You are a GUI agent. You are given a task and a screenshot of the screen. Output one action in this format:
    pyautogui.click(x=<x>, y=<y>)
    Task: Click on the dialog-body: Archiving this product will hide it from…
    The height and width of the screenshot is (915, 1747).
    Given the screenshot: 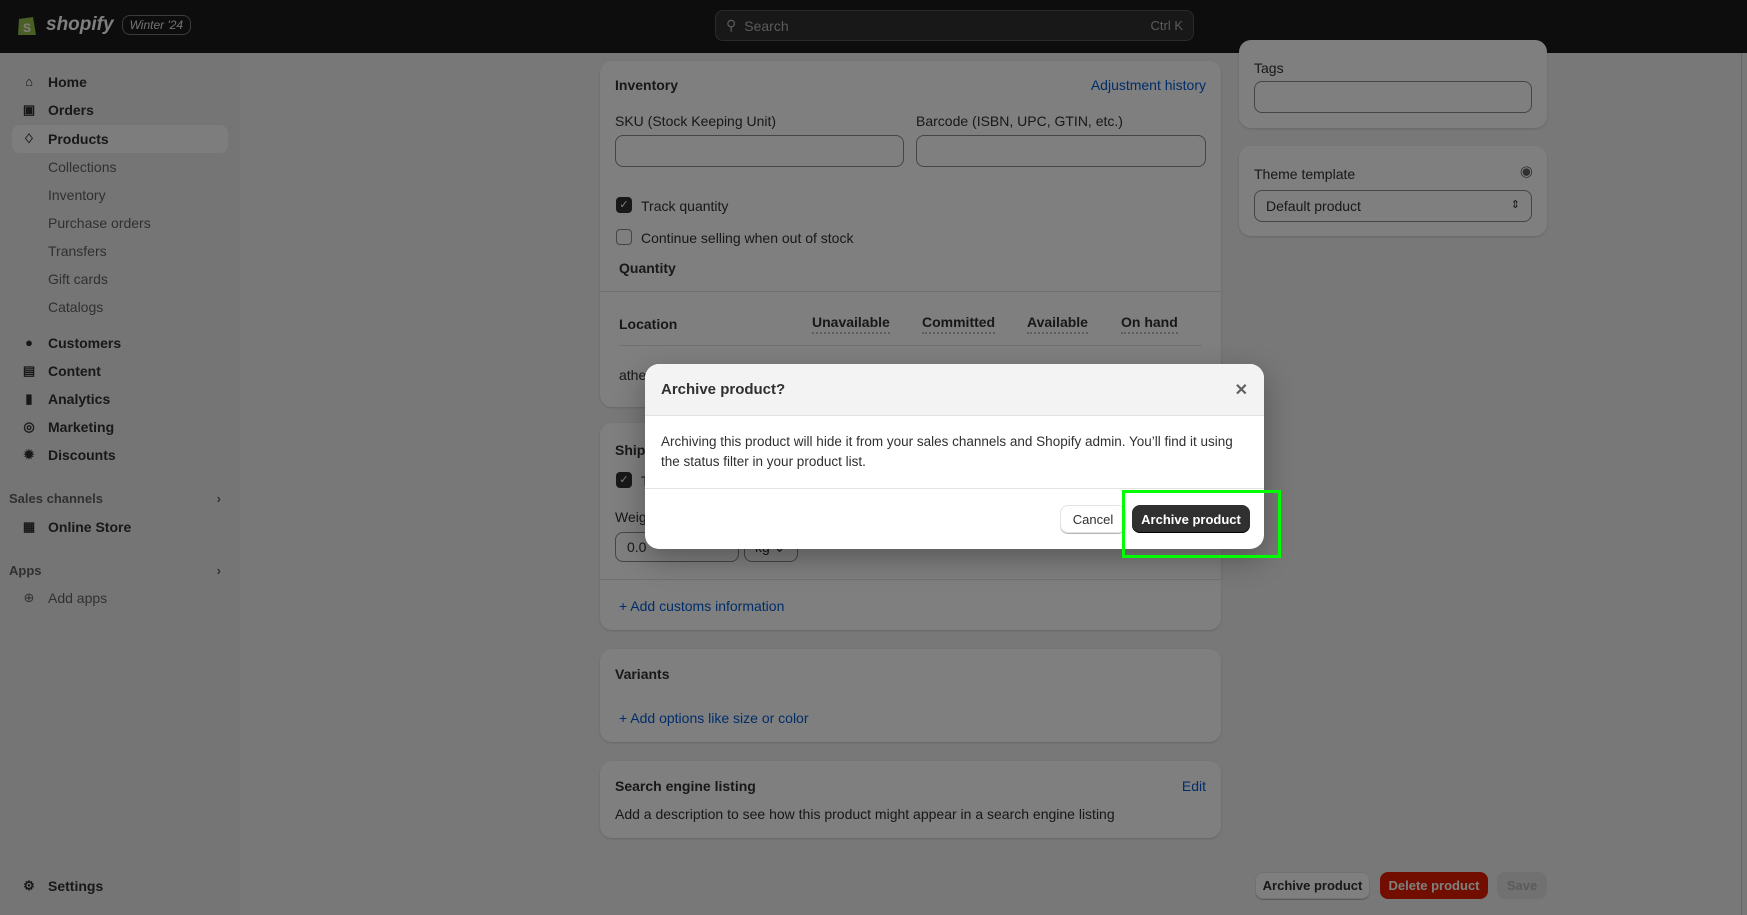 What is the action you would take?
    pyautogui.click(x=954, y=452)
    